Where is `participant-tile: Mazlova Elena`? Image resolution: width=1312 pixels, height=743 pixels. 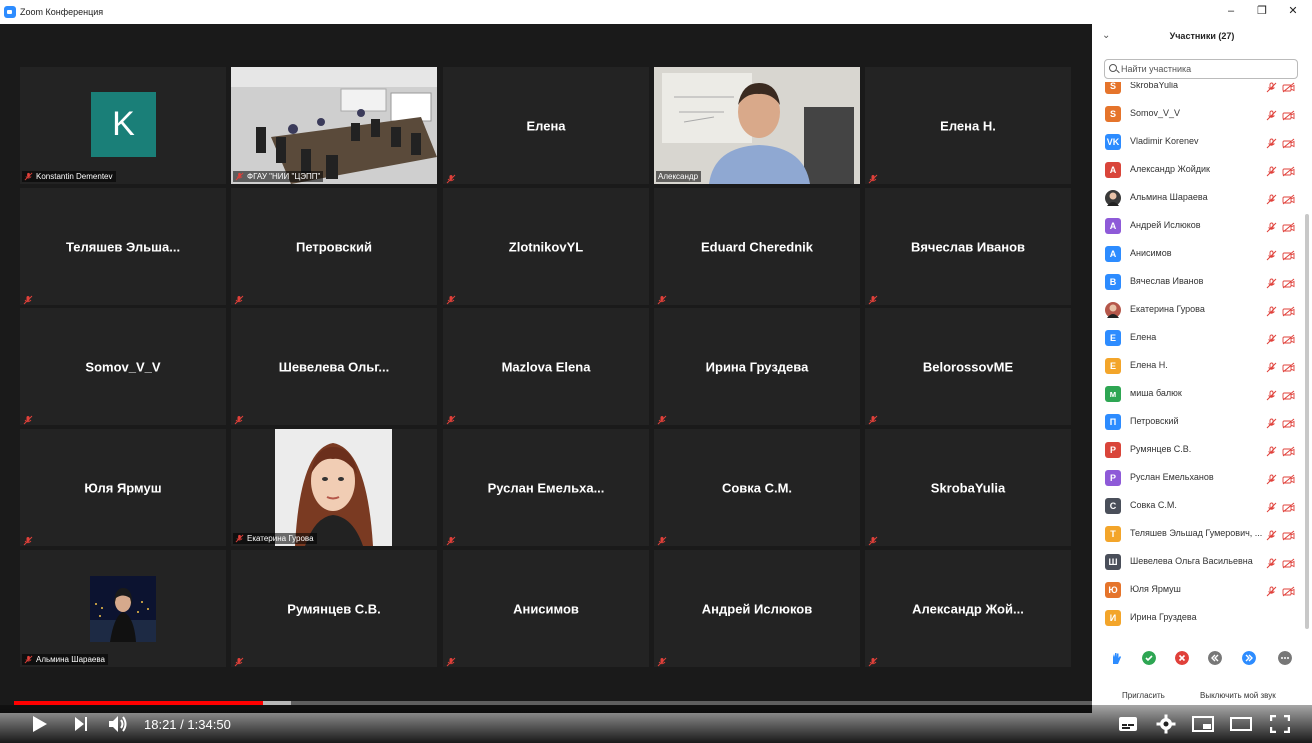
participant-tile: Mazlova Elena is located at coordinates (546, 366).